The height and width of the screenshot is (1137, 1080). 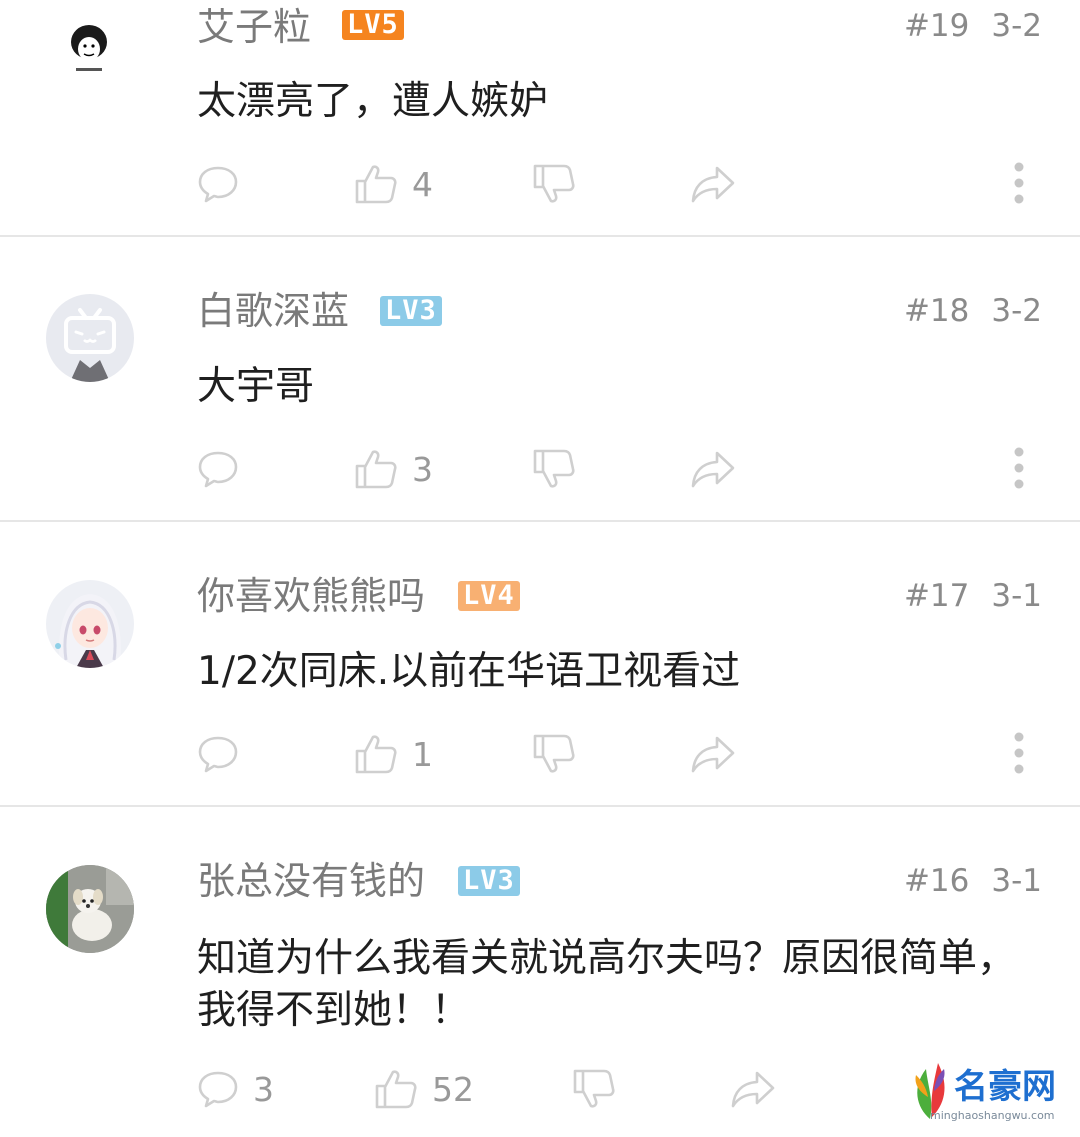 What do you see at coordinates (936, 311) in the screenshot?
I see `floor-number: #18` at bounding box center [936, 311].